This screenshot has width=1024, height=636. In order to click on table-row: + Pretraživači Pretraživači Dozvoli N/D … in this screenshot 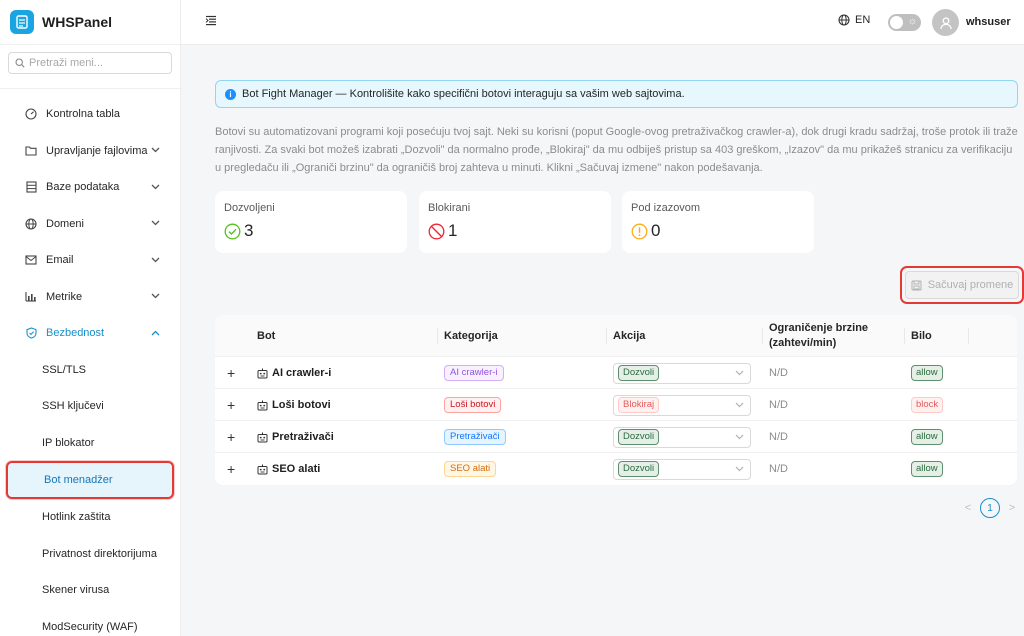, I will do `click(616, 437)`.